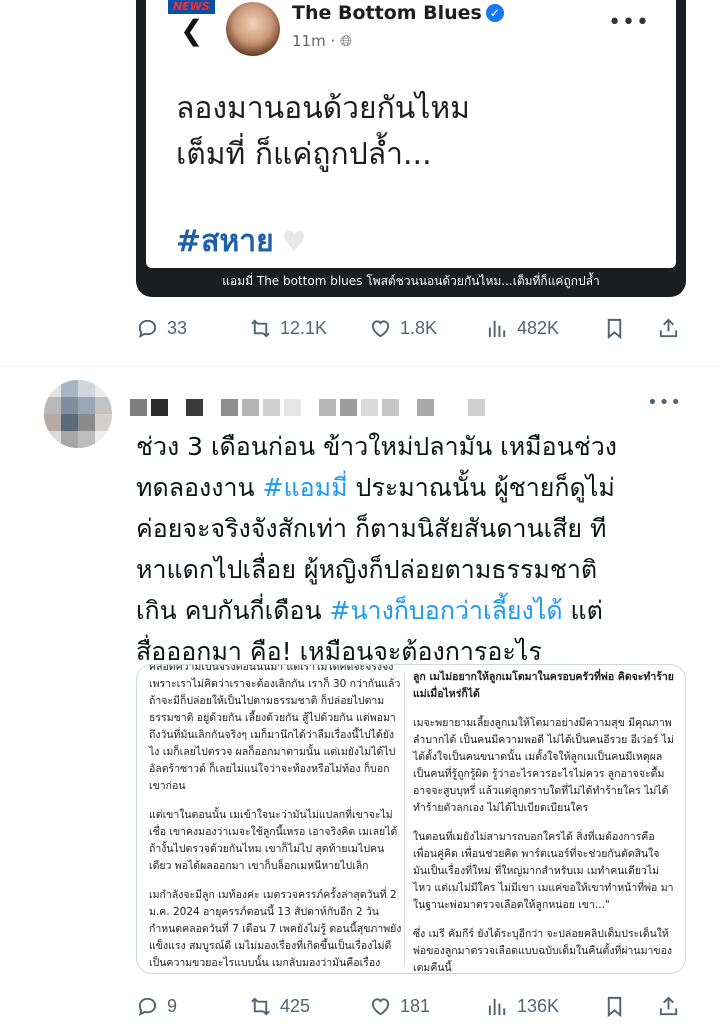 The width and height of the screenshot is (720, 1024). What do you see at coordinates (399, 1006) in the screenshot?
I see `like-button: 181` at bounding box center [399, 1006].